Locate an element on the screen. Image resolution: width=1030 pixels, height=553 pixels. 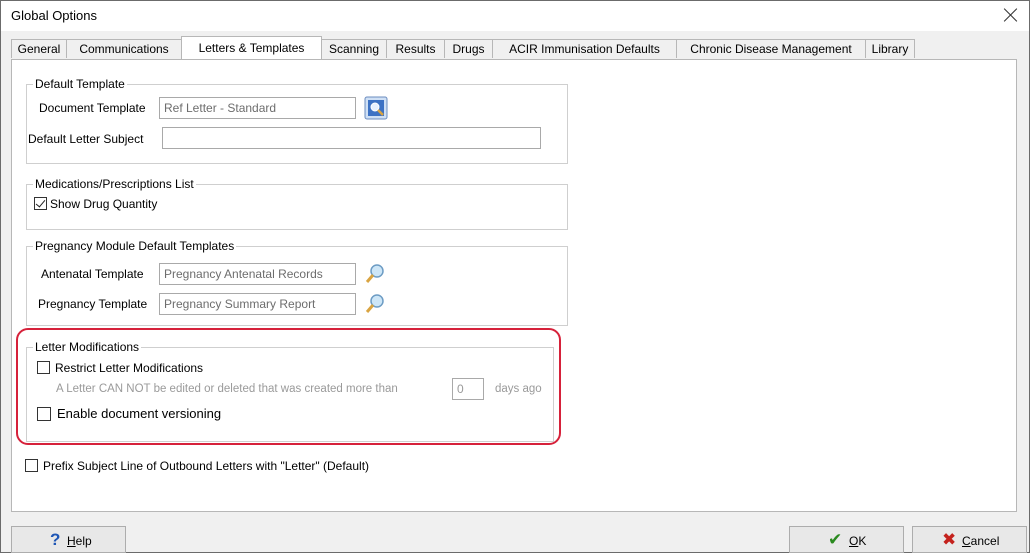
title-bar: Global Options is located at coordinates (515, 16).